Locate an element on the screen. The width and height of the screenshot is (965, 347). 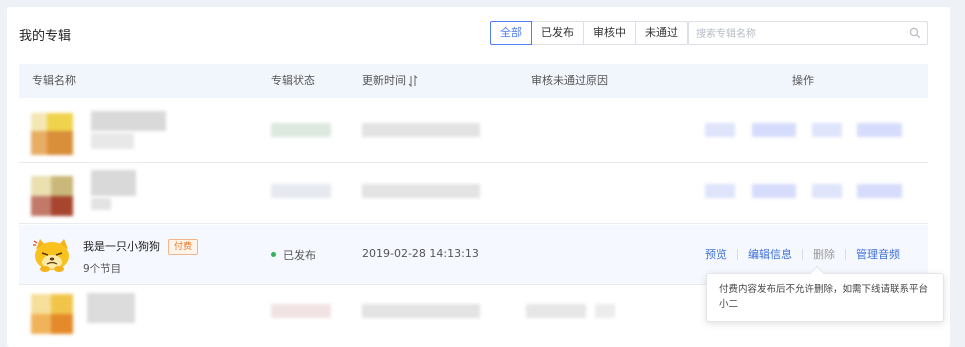
updated-time: 2019-02-28 14:13:13 is located at coordinates (420, 253).